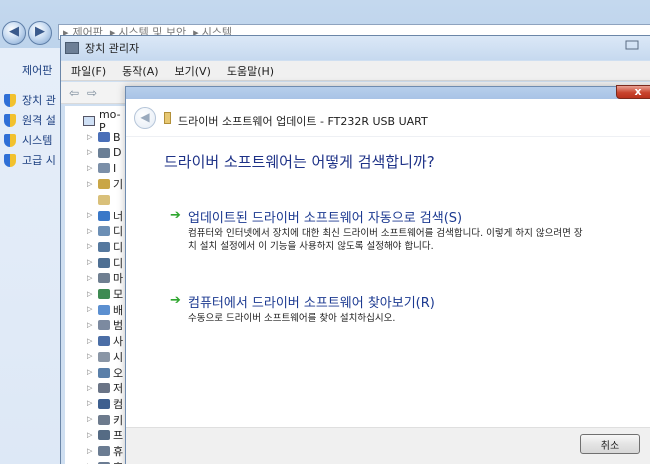  I want to click on green-arrow-icon: ➔, so click(175, 215).